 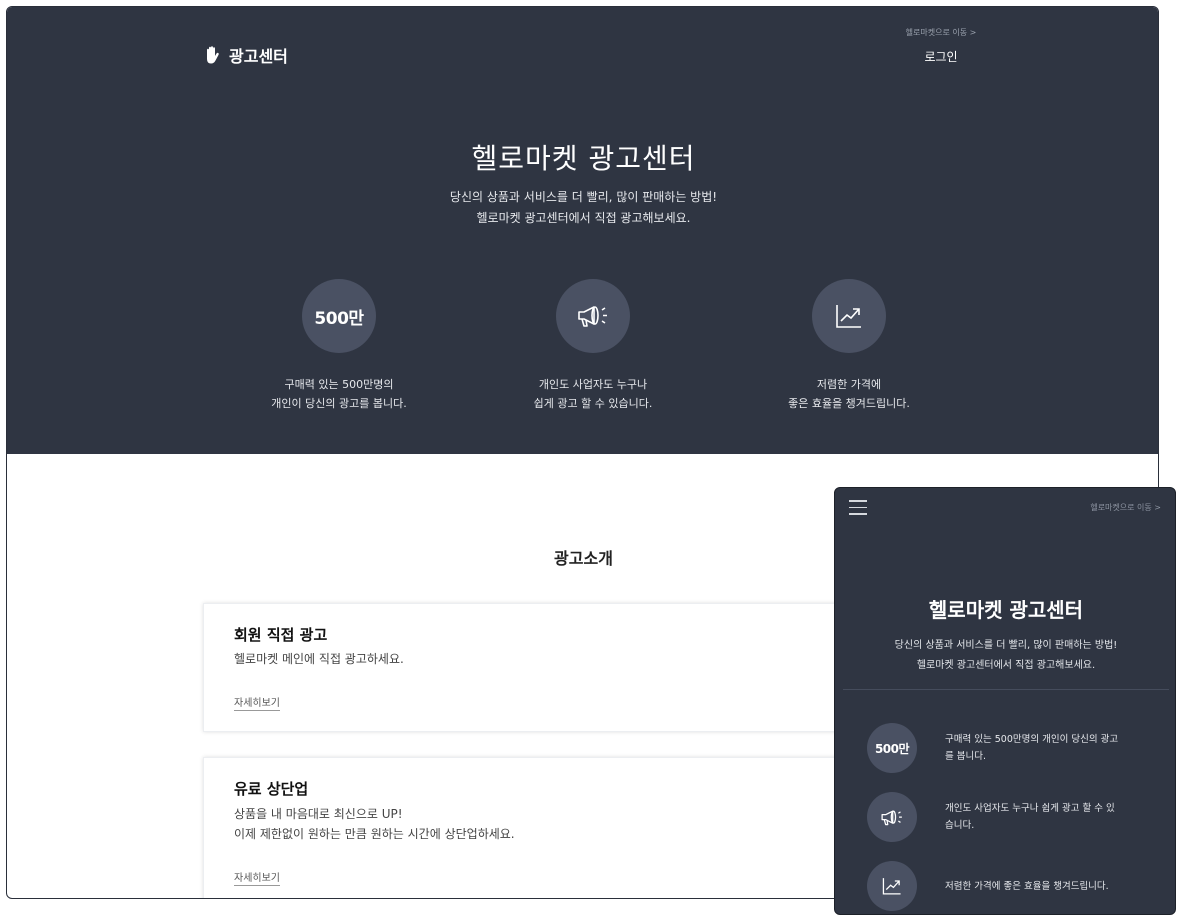 I want to click on feature-easy: 개인도 사업자도 누구나 쉽게 광고 할 수 있습니다., so click(x=593, y=346).